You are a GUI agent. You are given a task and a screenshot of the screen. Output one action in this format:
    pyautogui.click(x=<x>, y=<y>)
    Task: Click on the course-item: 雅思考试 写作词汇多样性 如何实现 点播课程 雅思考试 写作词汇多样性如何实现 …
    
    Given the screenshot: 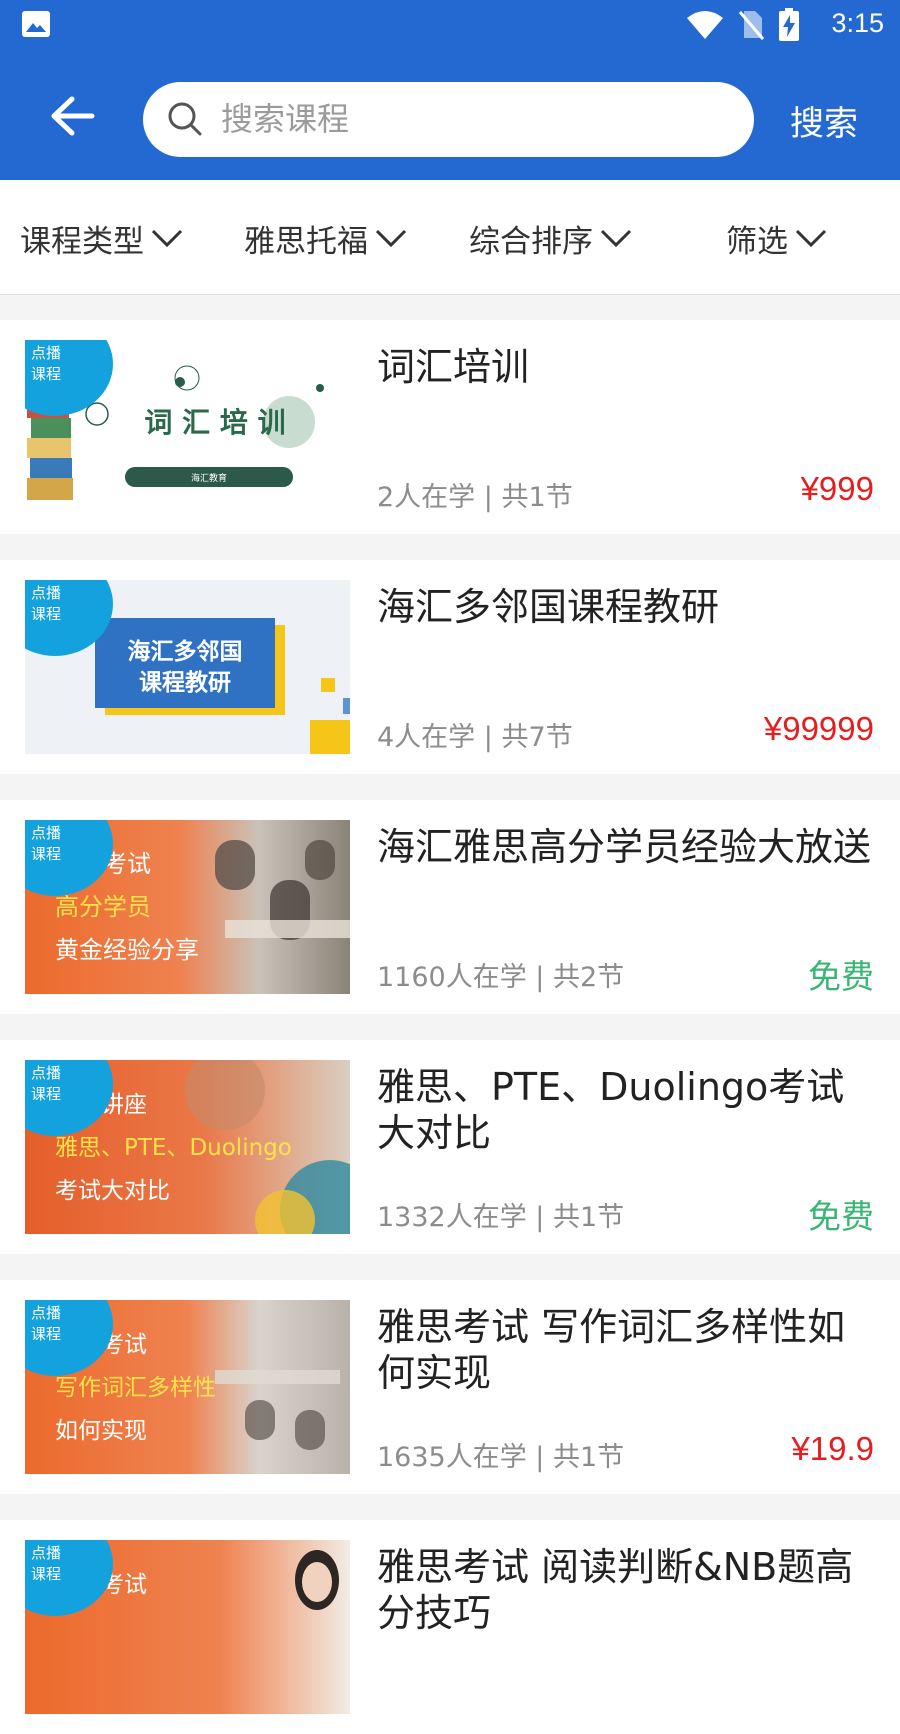 What is the action you would take?
    pyautogui.click(x=450, y=1387)
    